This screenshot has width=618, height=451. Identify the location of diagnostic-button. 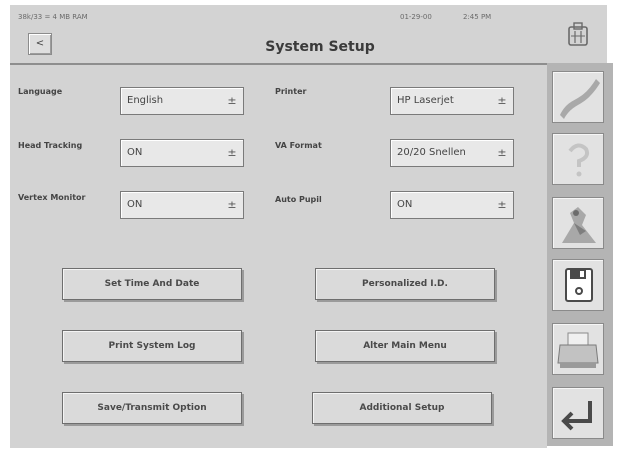
(578, 223).